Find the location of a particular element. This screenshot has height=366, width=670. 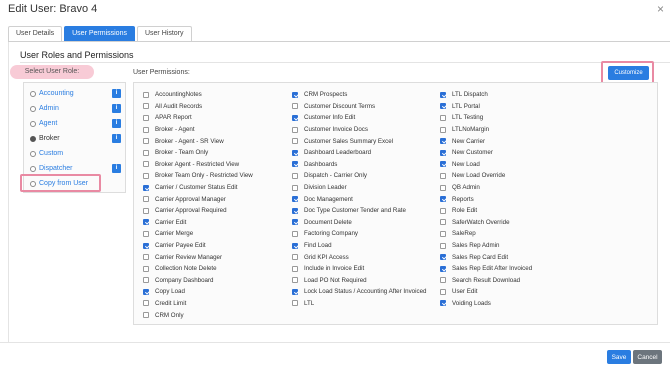

permission-item: CRM Prospects is located at coordinates (359, 95).